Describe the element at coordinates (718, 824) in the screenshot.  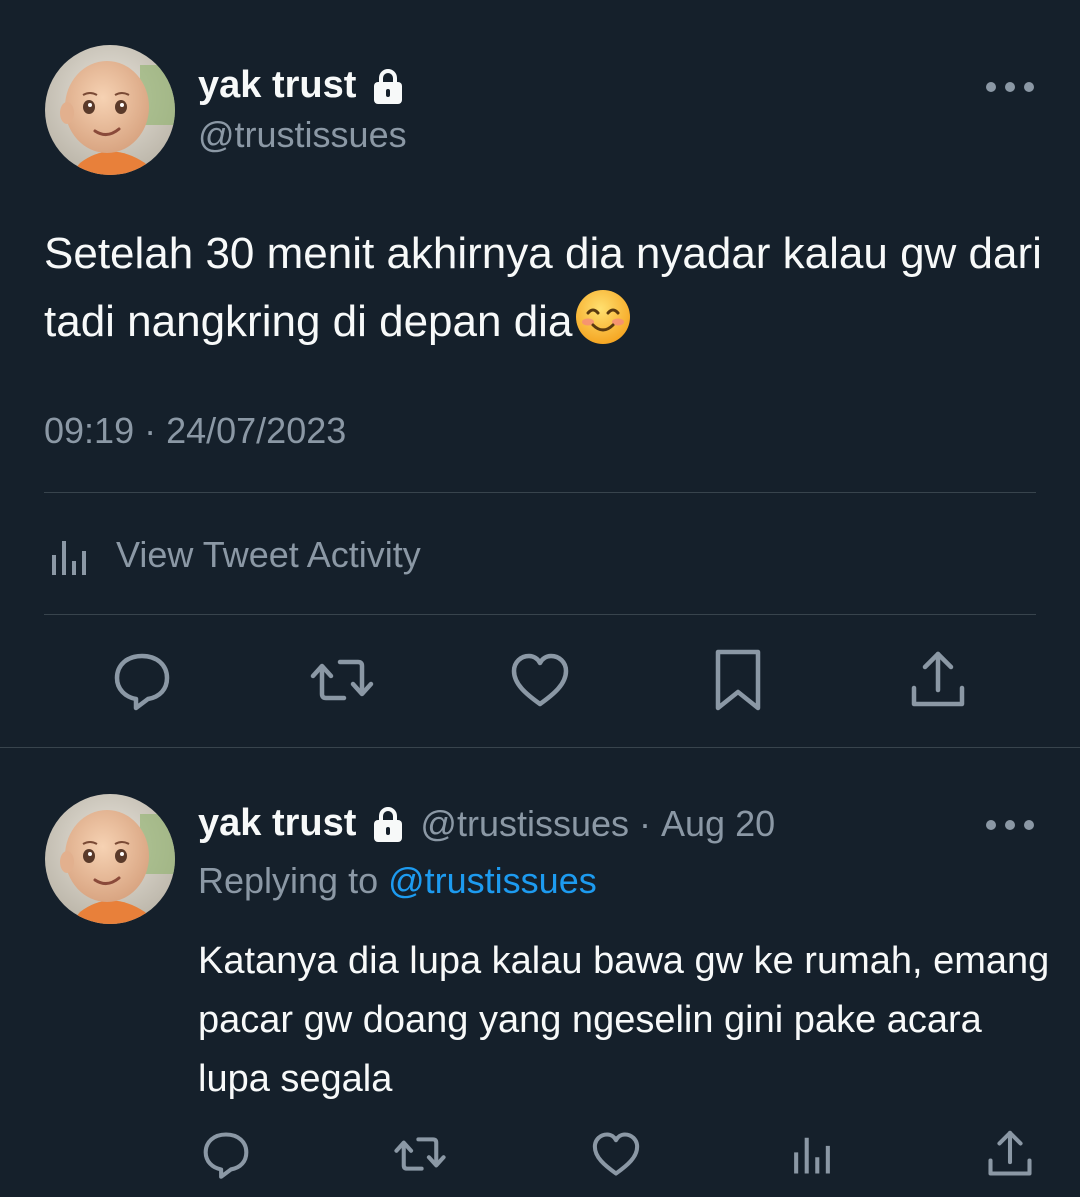
I see `tweet-date: Aug 20` at that location.